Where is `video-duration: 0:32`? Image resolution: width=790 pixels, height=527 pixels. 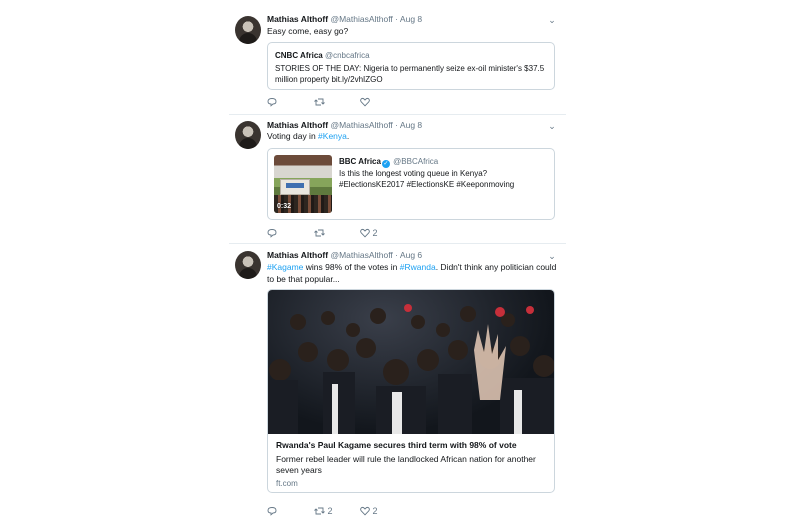 video-duration: 0:32 is located at coordinates (284, 206).